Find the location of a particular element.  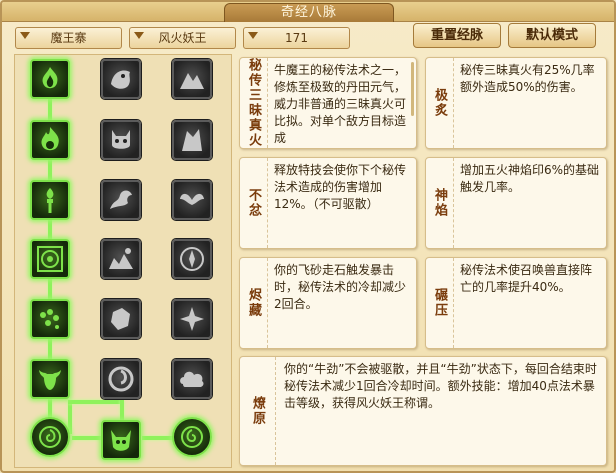

rocks-icon is located at coordinates (121, 258).